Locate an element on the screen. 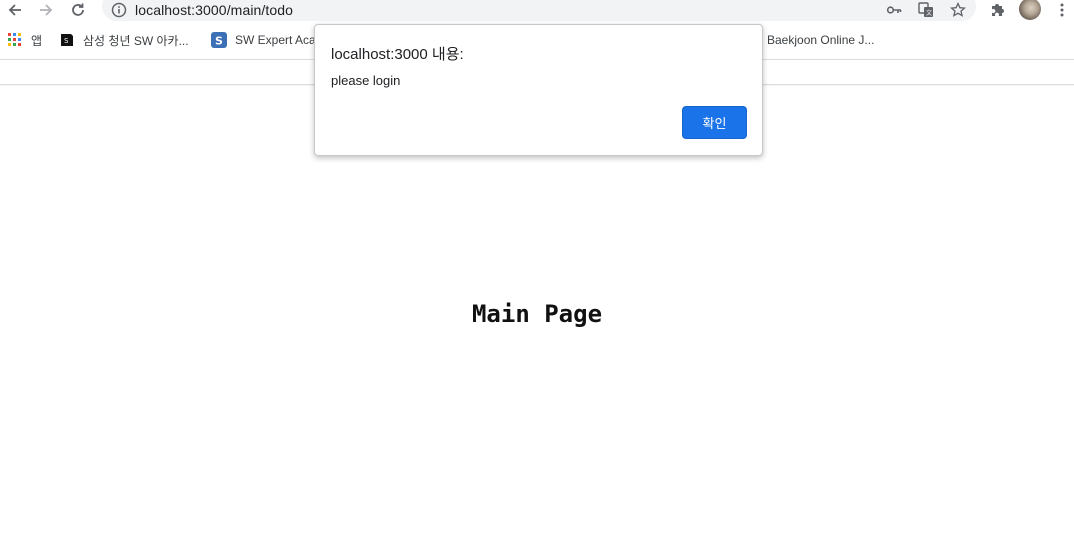  star-icon is located at coordinates (958, 10).